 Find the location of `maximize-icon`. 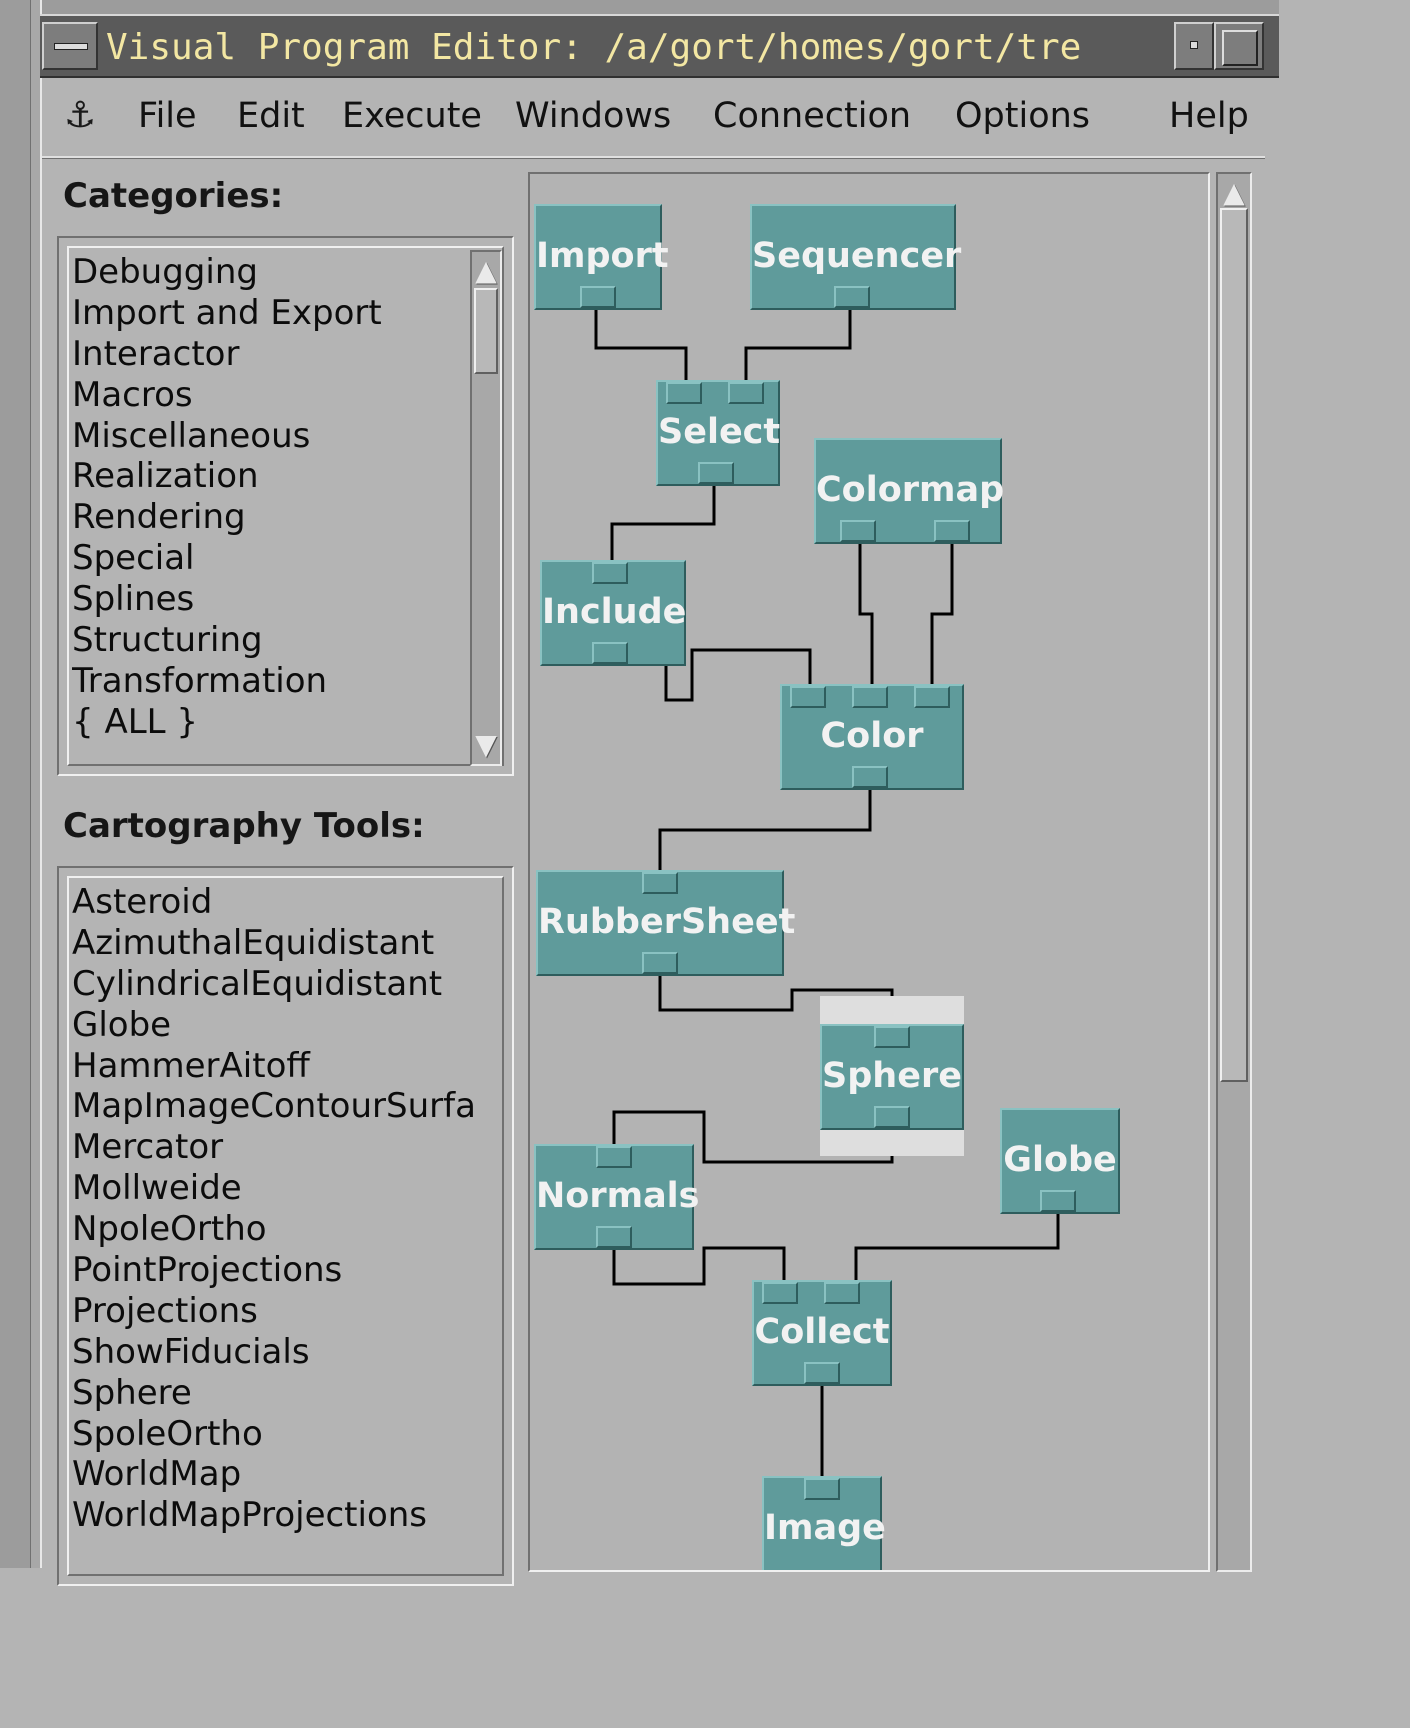

maximize-icon is located at coordinates (1240, 48).